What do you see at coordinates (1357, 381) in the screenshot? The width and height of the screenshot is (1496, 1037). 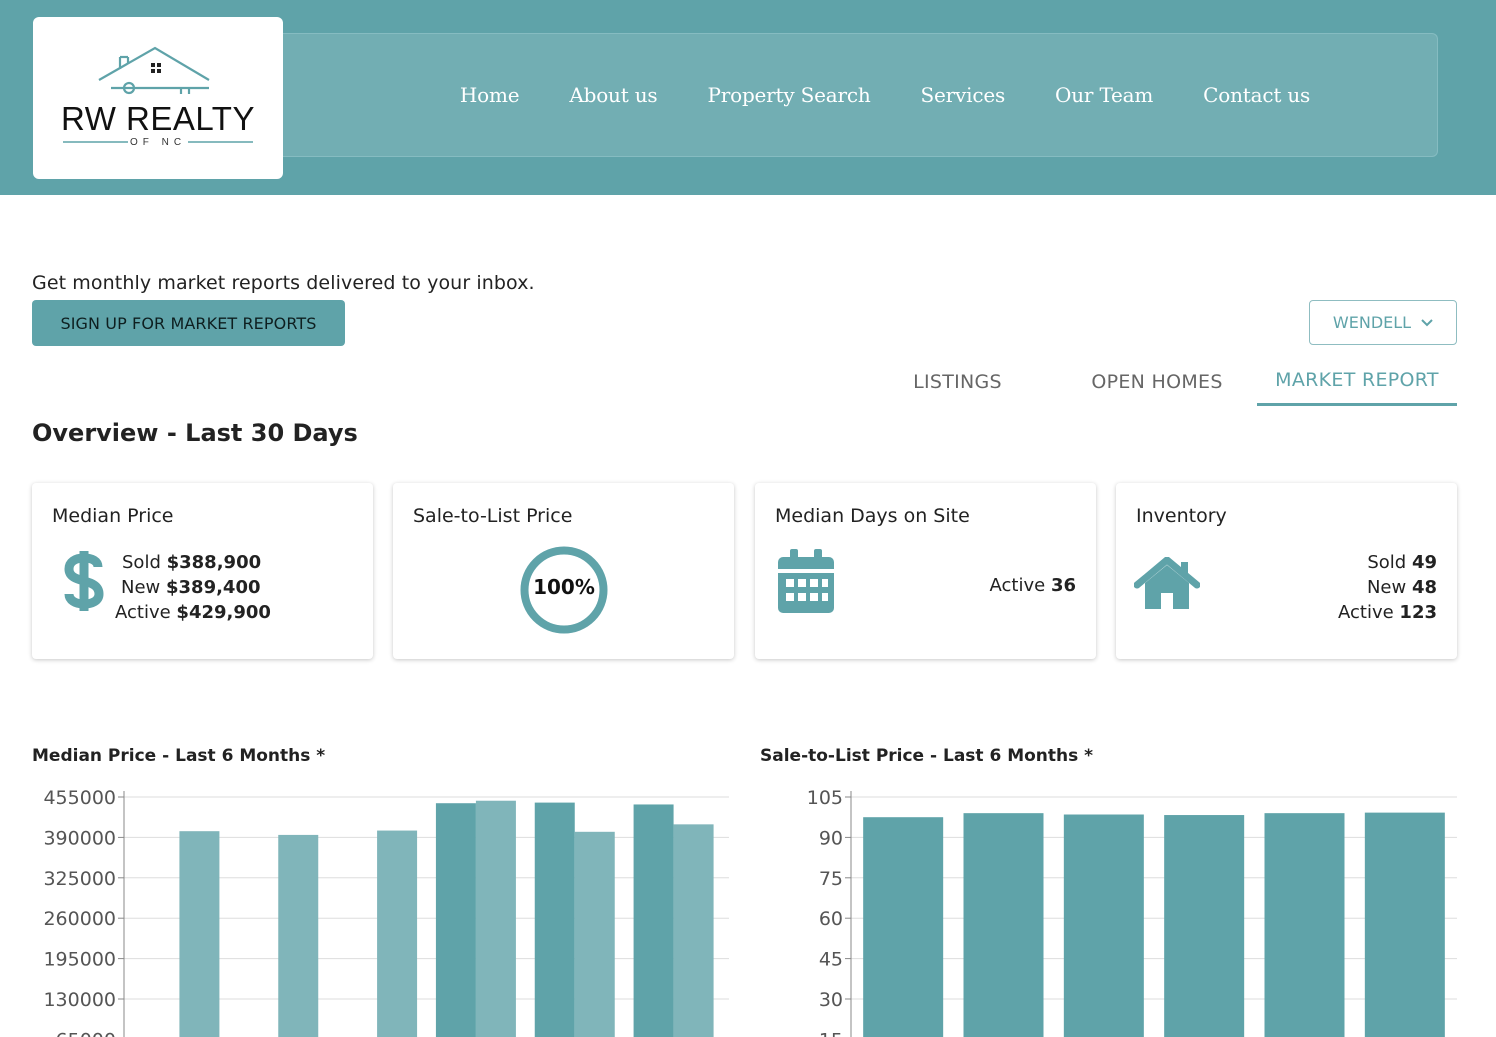 I see `tab-market-report: MARKET REPORT` at bounding box center [1357, 381].